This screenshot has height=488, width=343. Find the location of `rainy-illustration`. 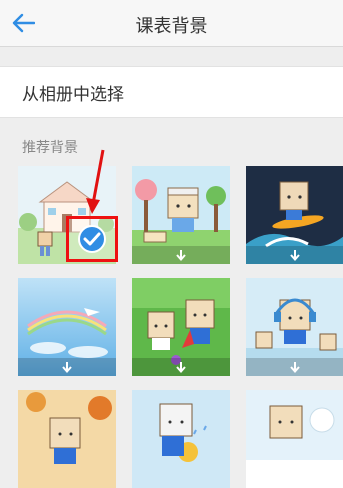

rainy-illustration is located at coordinates (181, 439).